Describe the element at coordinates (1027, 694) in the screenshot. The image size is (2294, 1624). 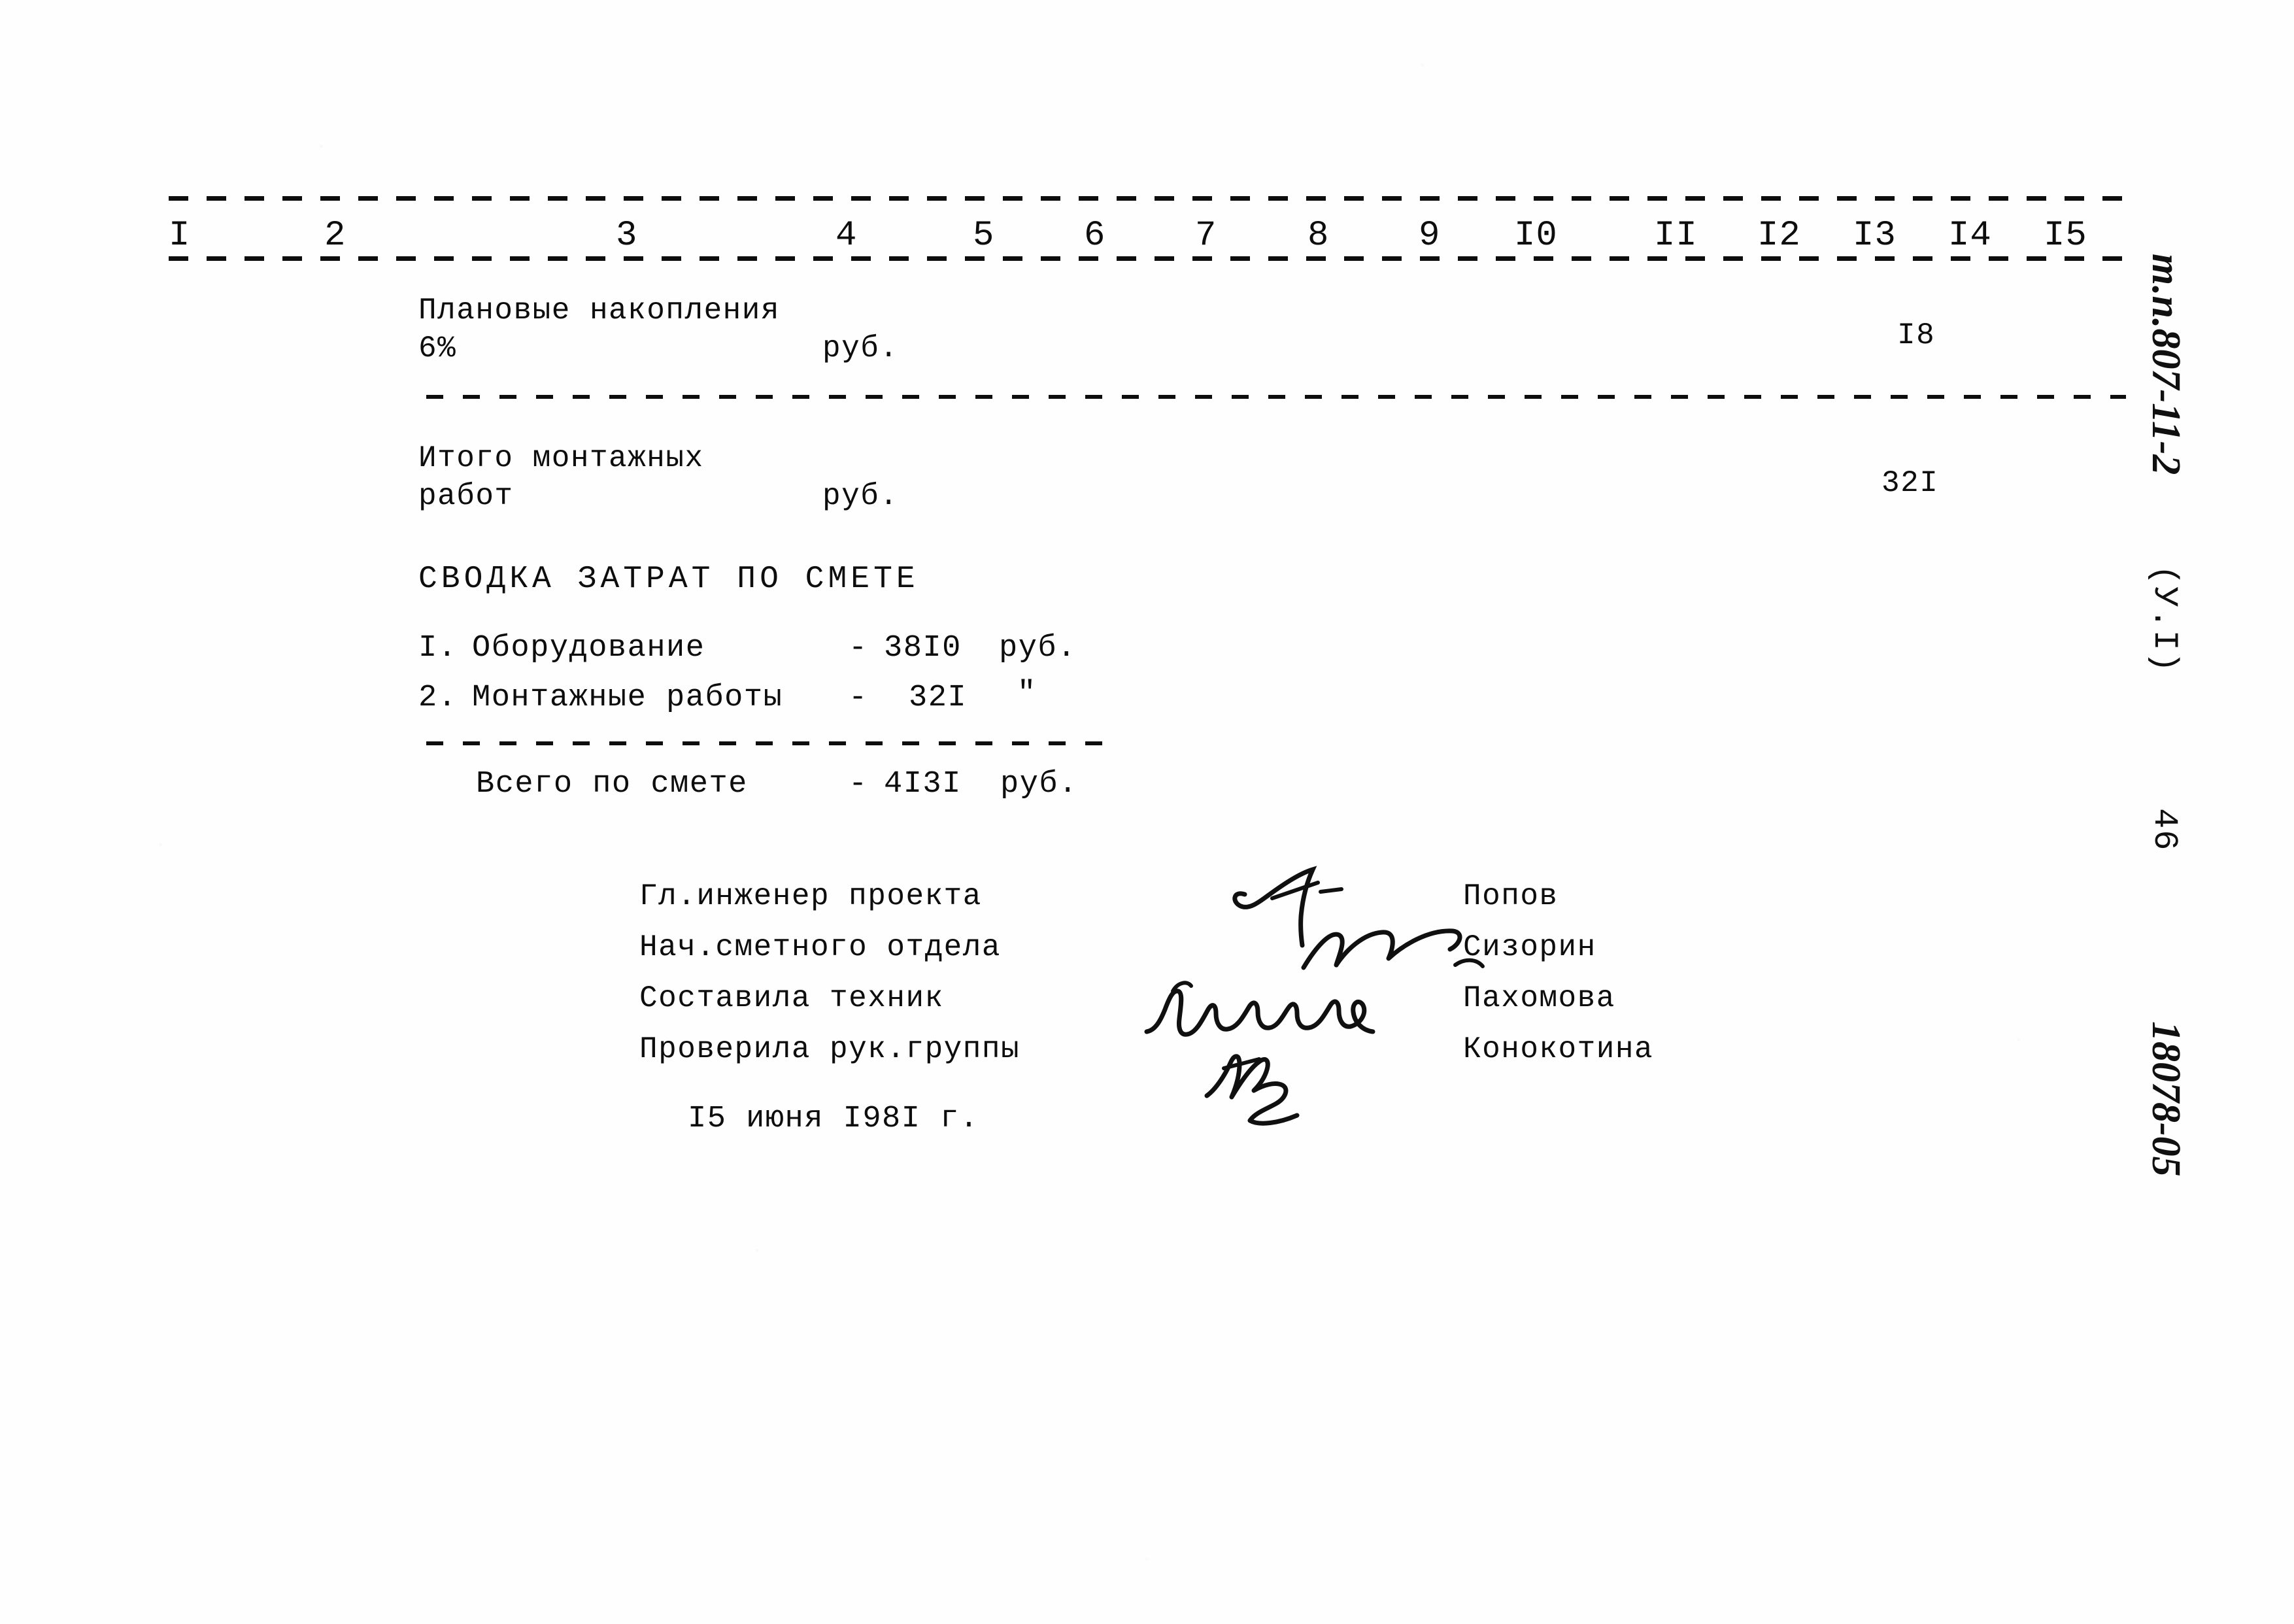
I see `summary-item-2-unit: "` at that location.